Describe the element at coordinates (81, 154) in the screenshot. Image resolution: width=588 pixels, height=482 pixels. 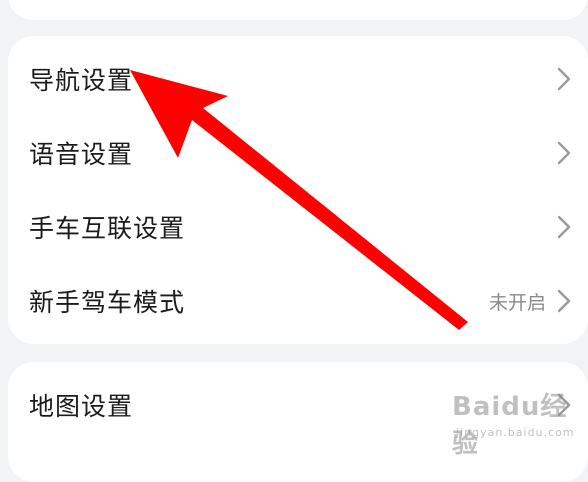
I see `voice-settings-label: 语音设置` at that location.